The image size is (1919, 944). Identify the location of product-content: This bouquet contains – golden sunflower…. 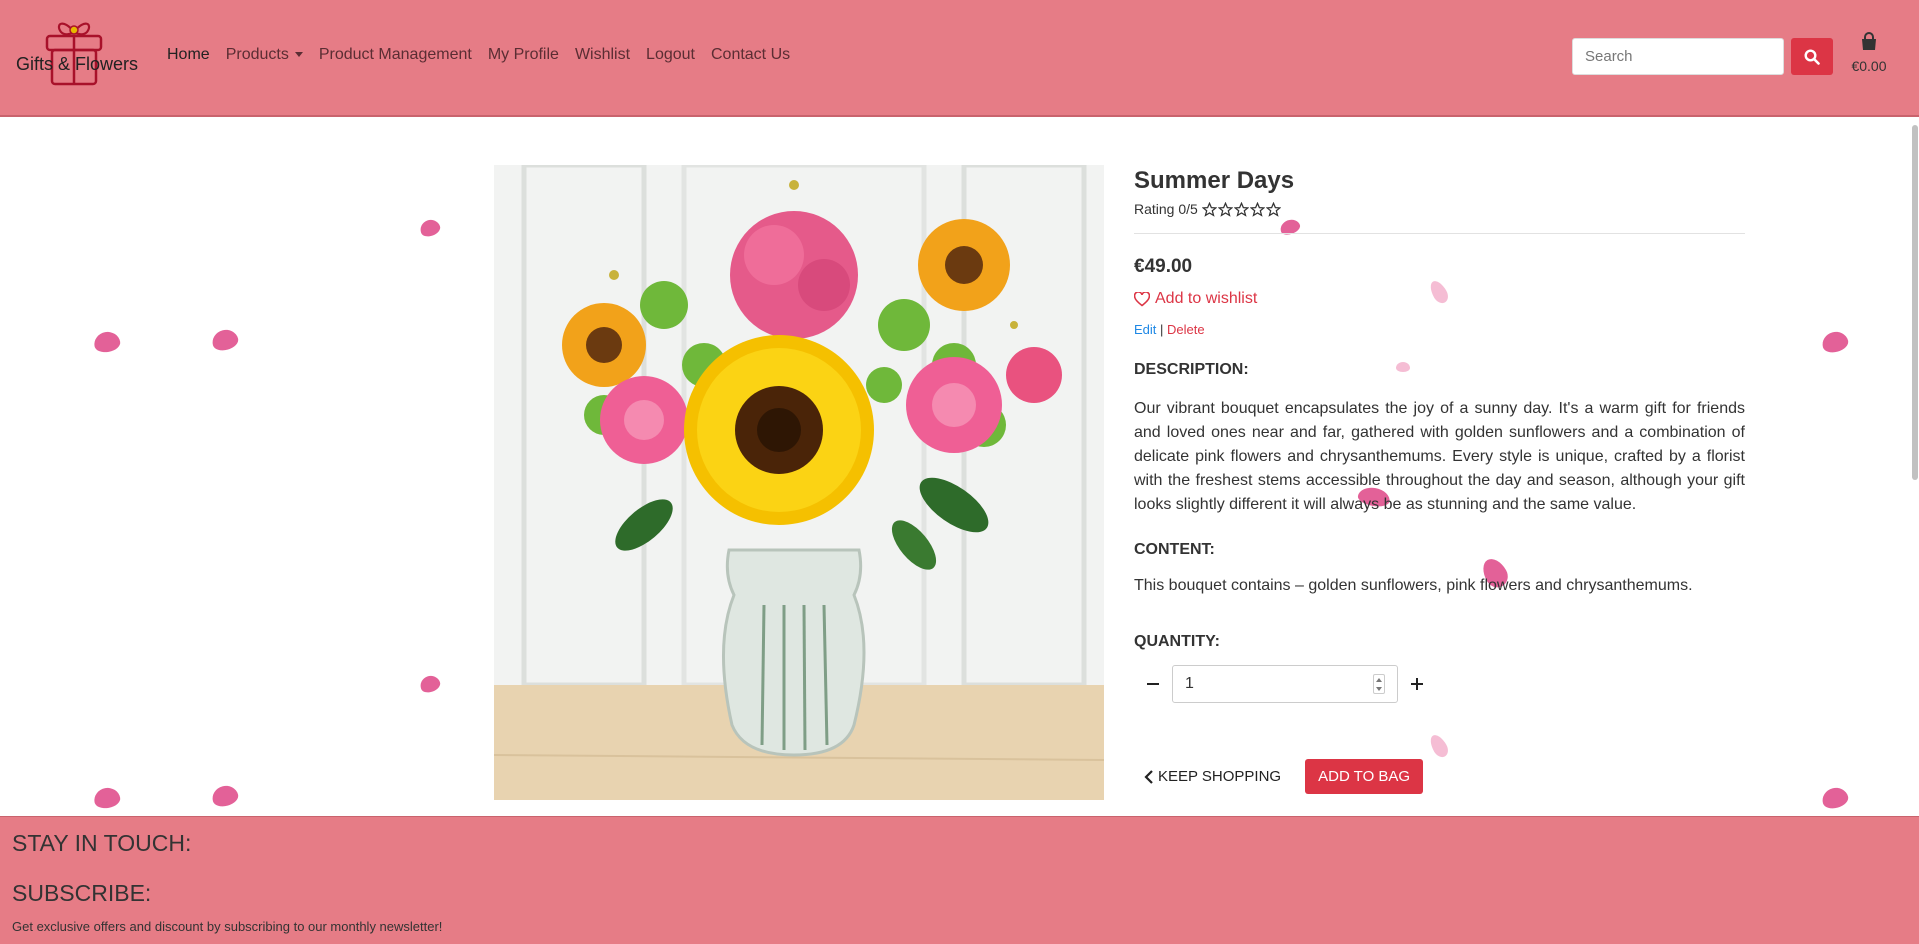
(1413, 585).